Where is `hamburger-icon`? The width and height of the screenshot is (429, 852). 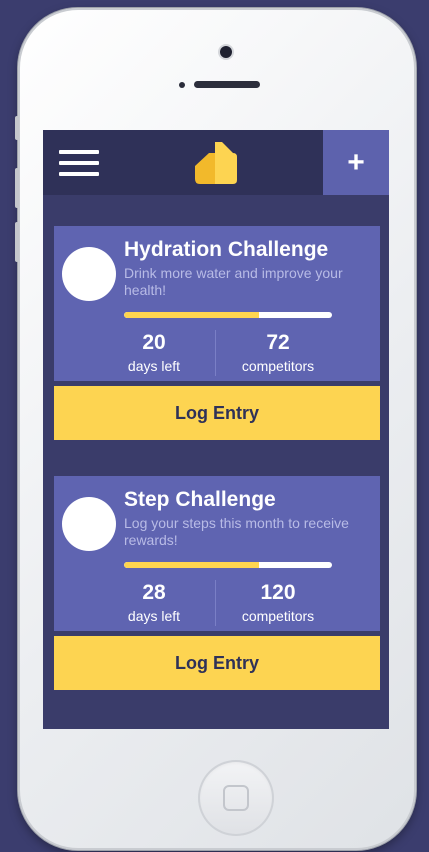 hamburger-icon is located at coordinates (80, 163).